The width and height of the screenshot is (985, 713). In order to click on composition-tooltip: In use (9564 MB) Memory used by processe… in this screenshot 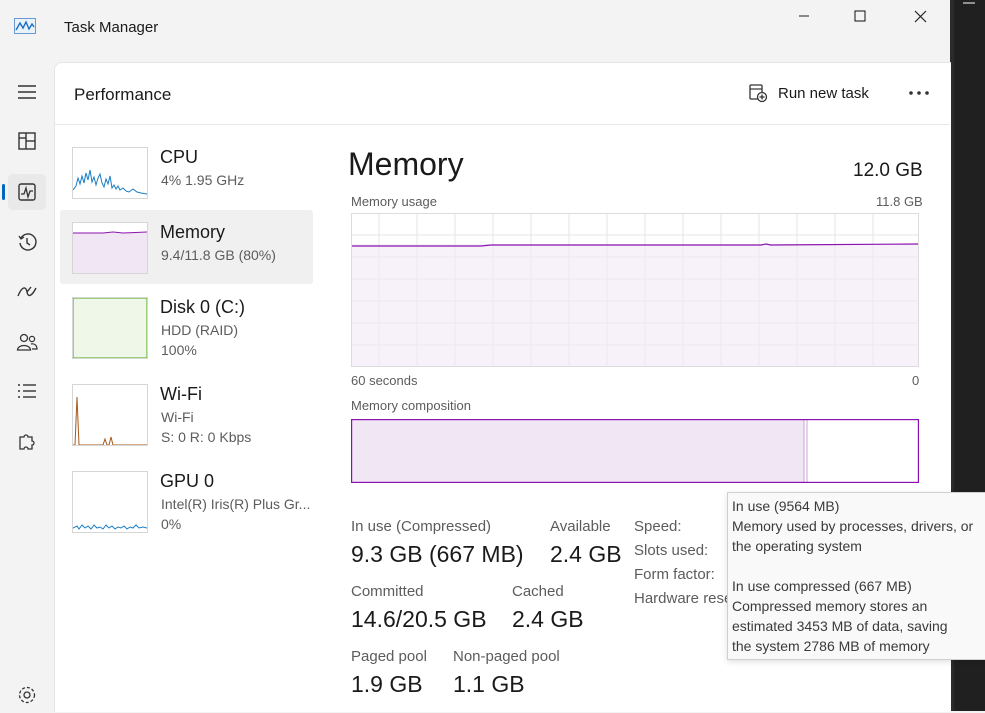, I will do `click(856, 576)`.